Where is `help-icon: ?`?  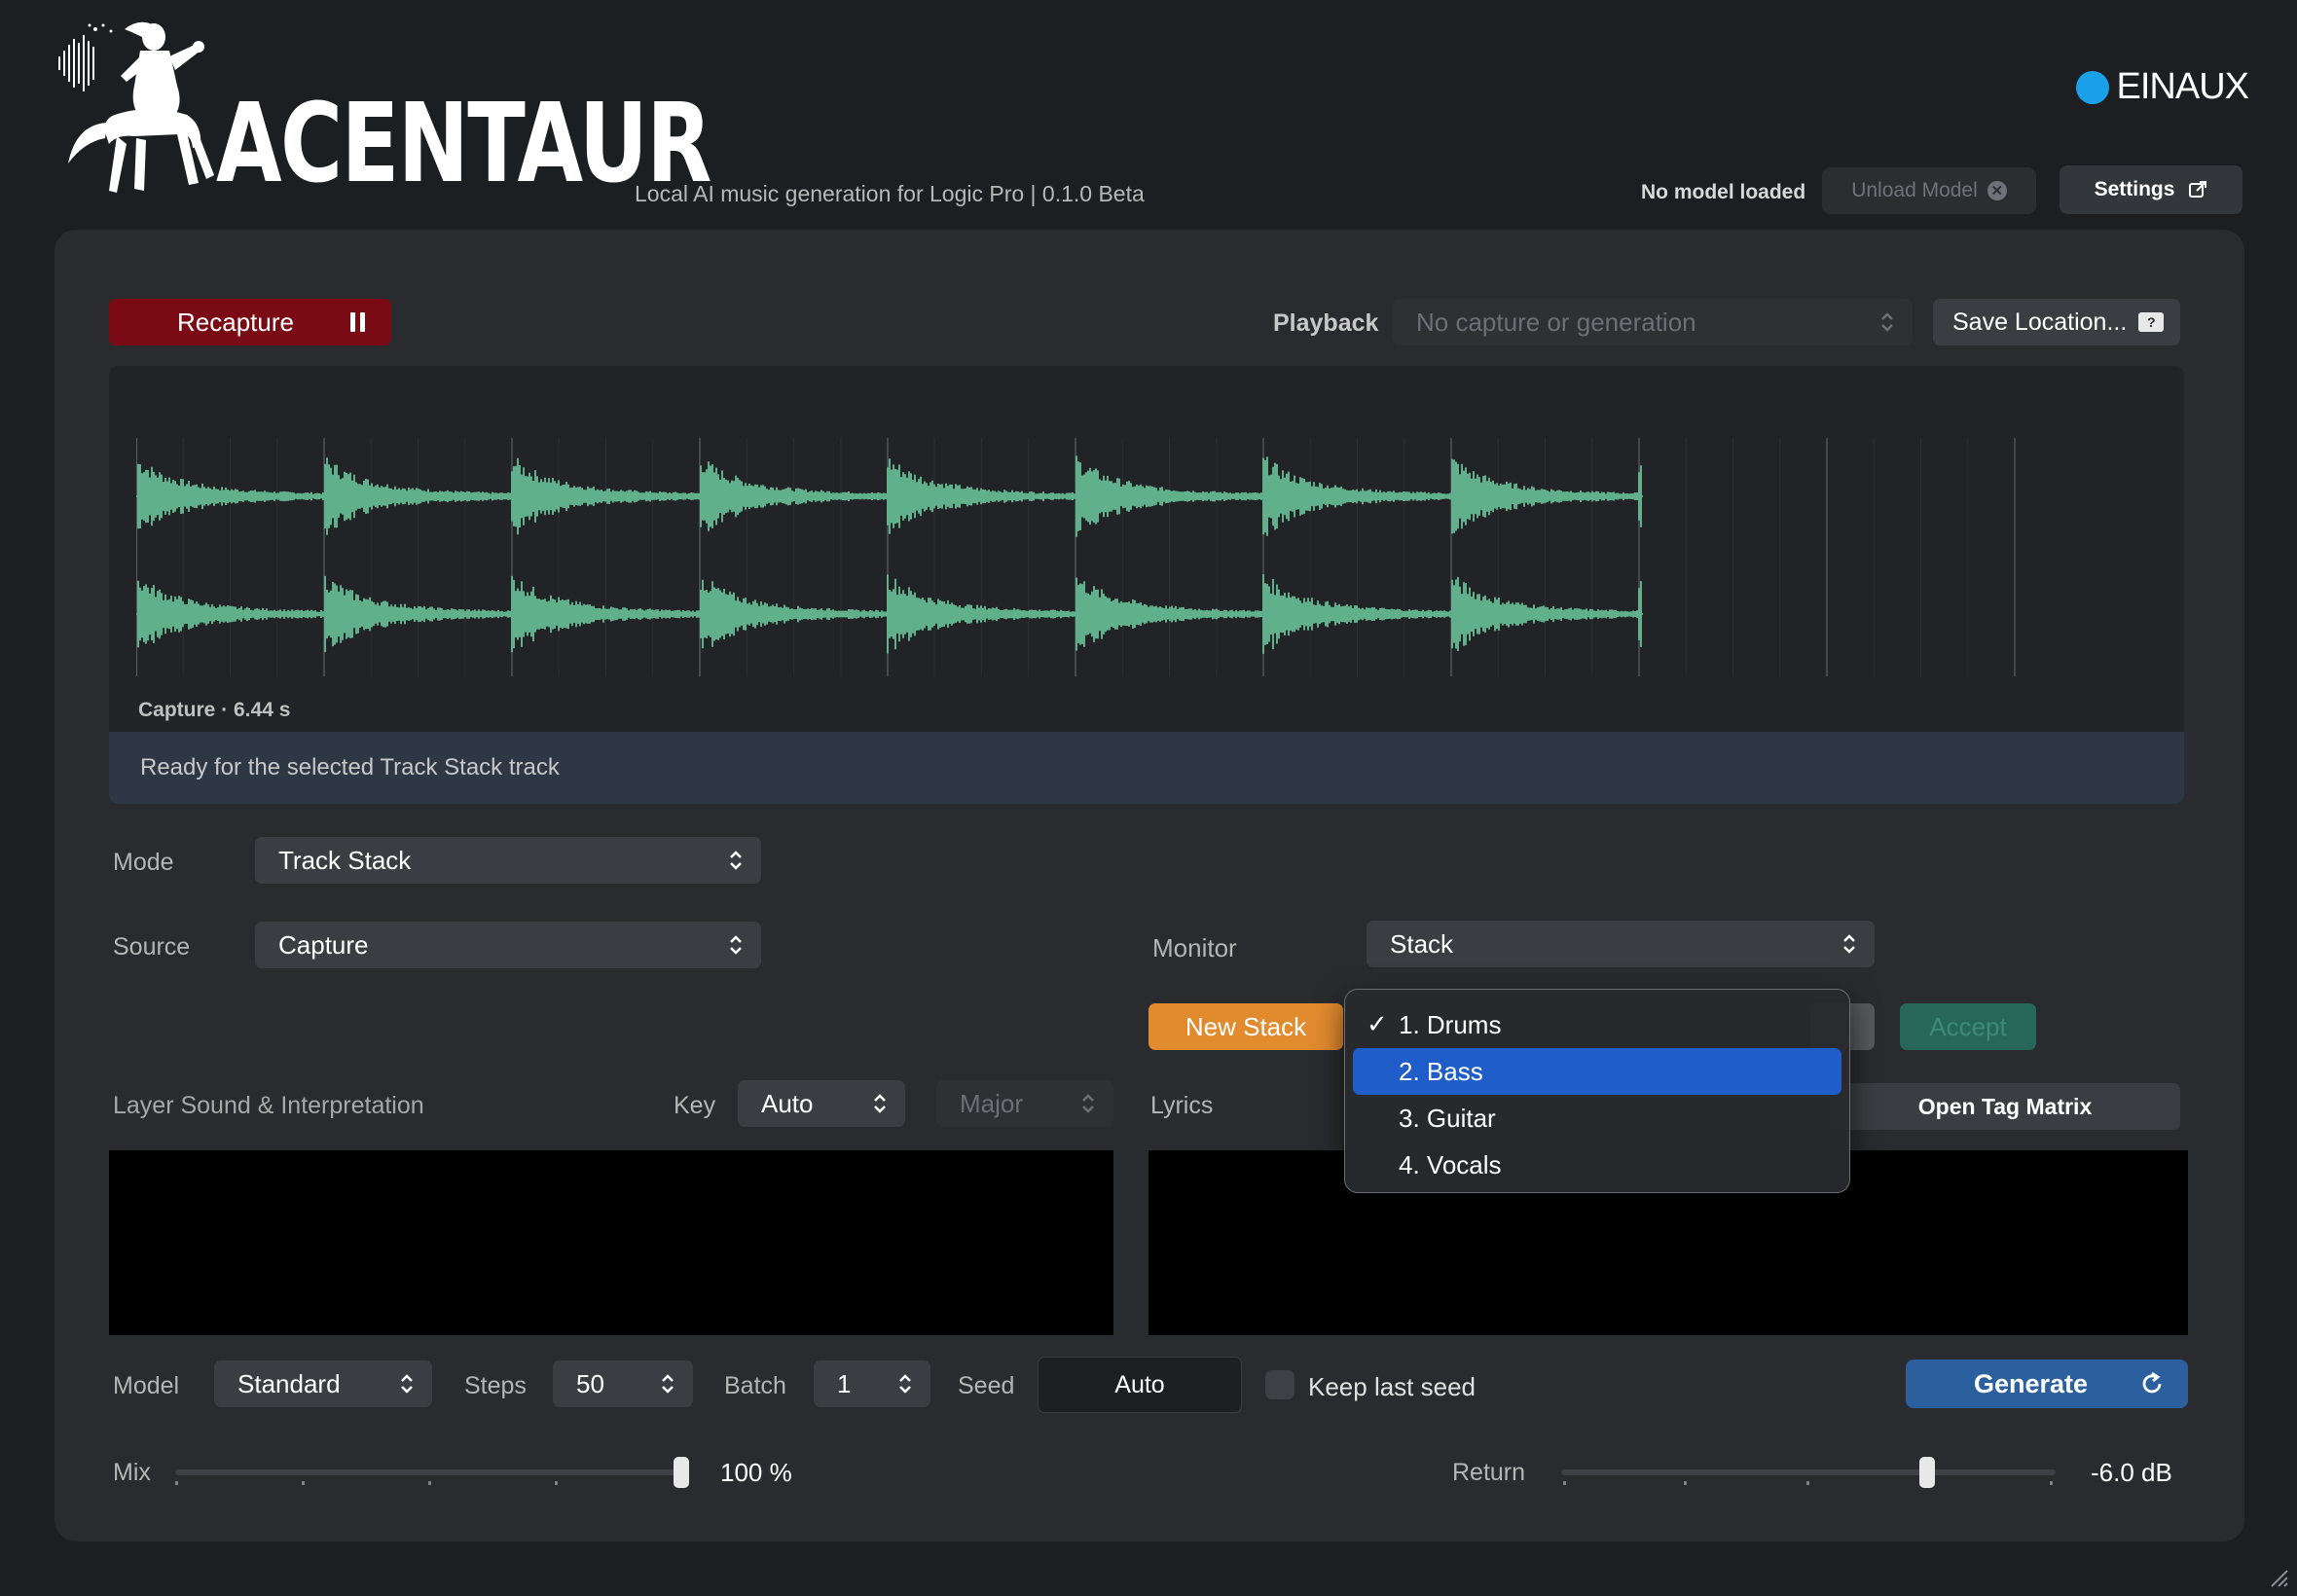 help-icon: ? is located at coordinates (2151, 322).